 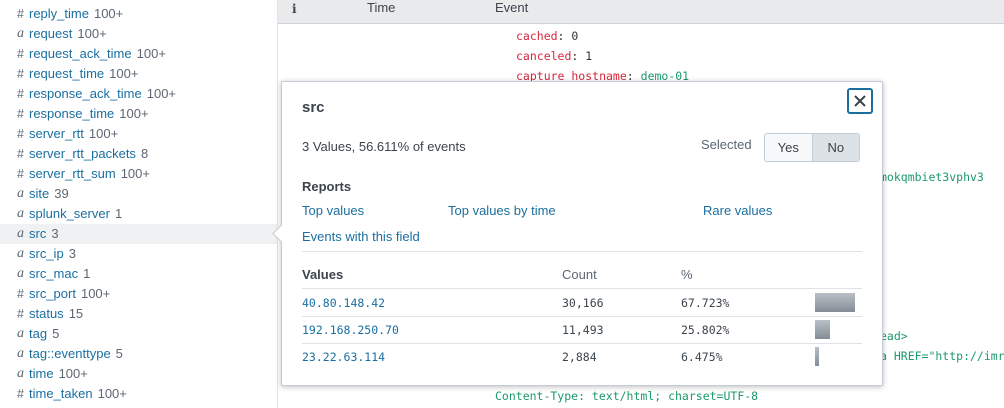 I want to click on field-name: time_taken, so click(x=61, y=393).